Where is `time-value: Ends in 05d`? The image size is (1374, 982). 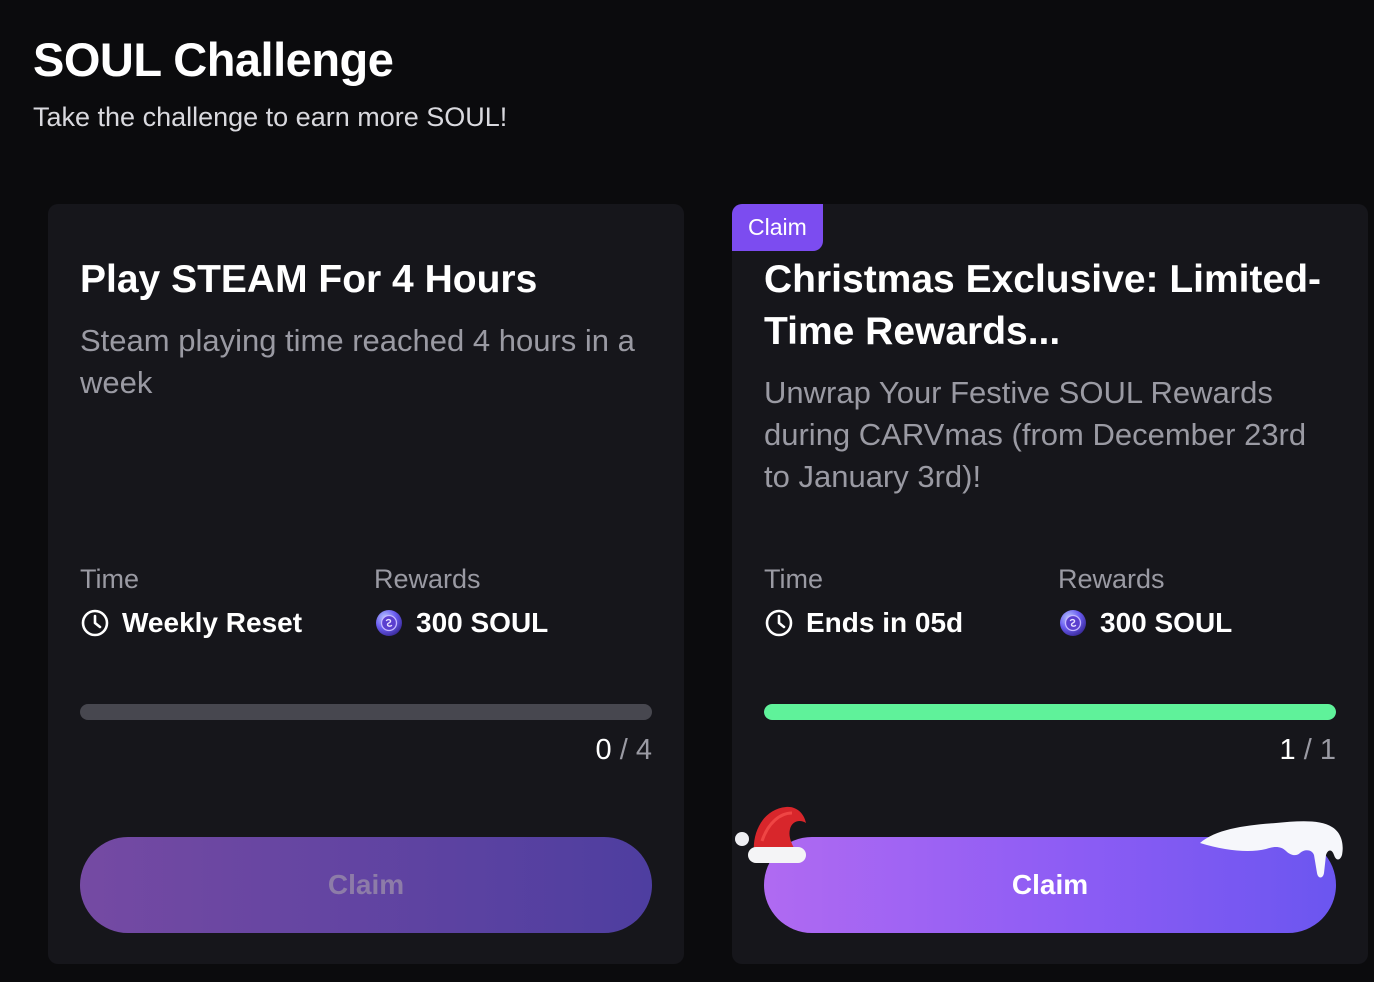
time-value: Ends in 05d is located at coordinates (863, 623).